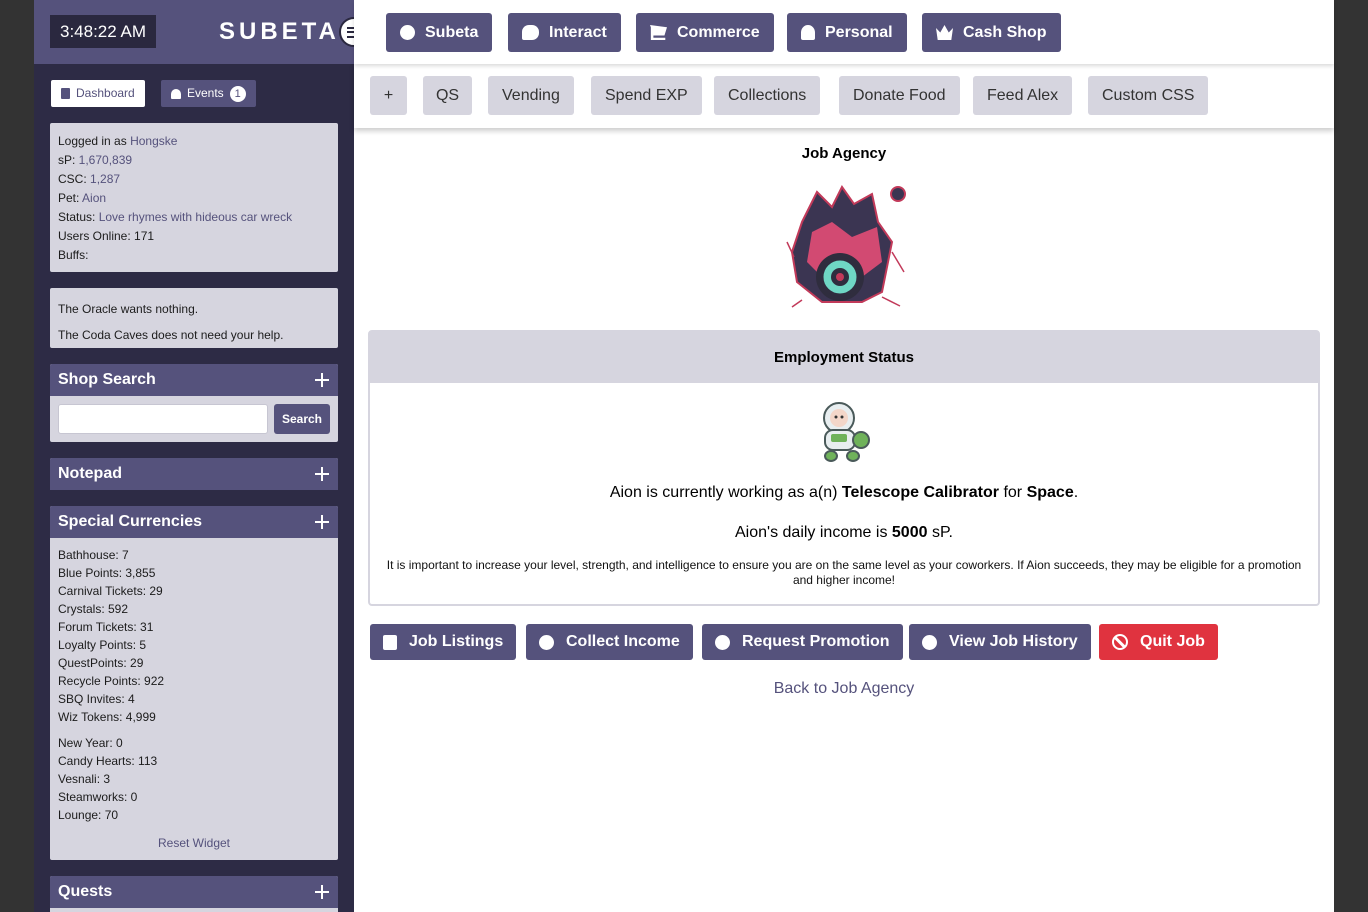 The width and height of the screenshot is (1368, 912). Describe the element at coordinates (816, 641) in the screenshot. I see `request-promotion-label: Request Promotion` at that location.